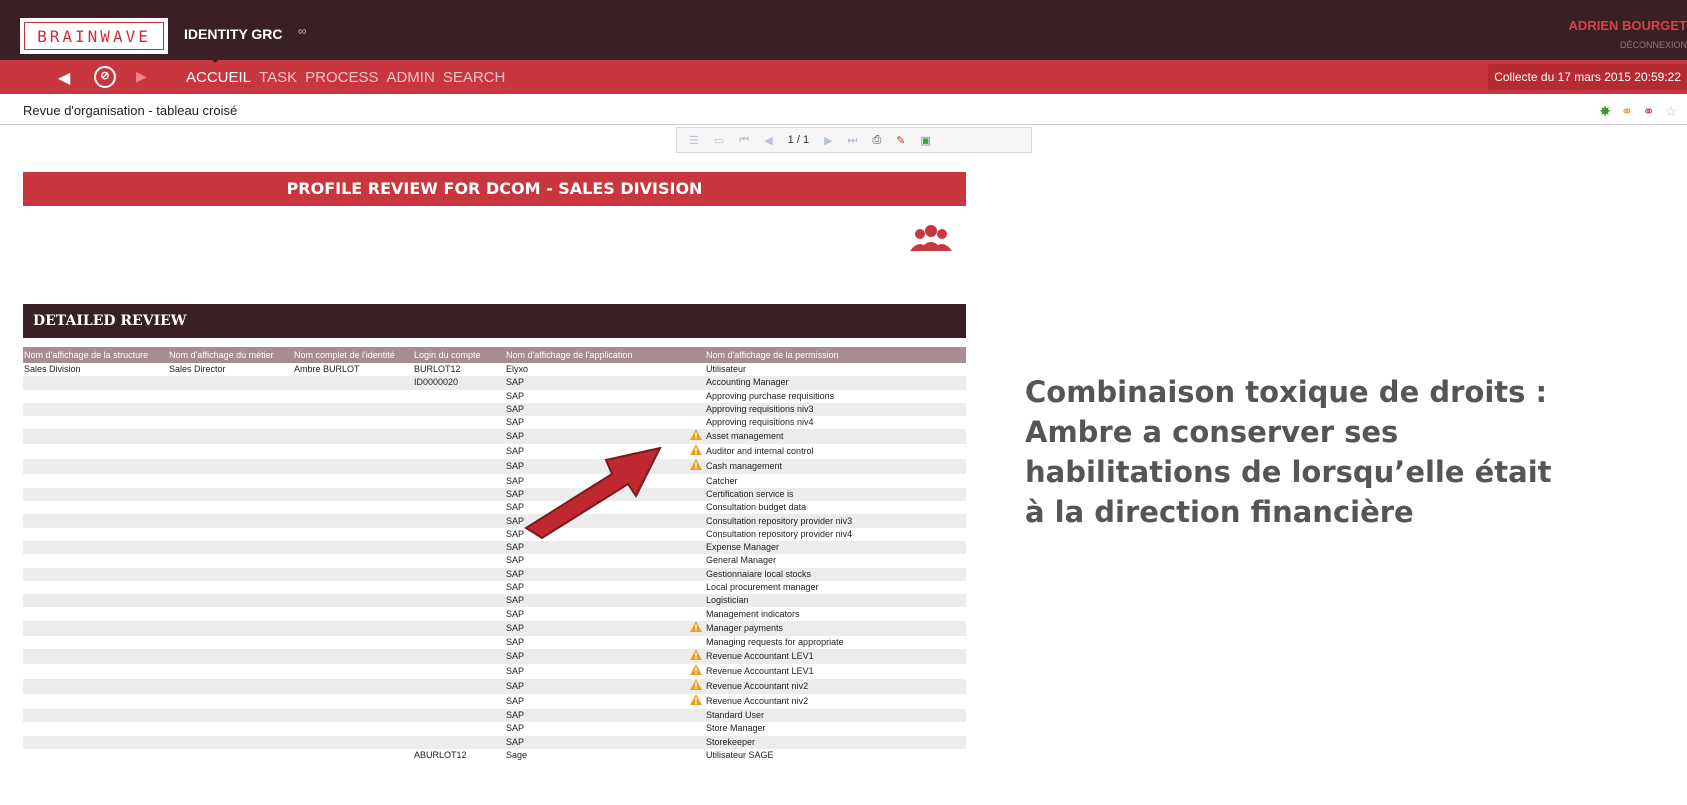  I want to click on nav-item-admin: ADMIN, so click(410, 77).